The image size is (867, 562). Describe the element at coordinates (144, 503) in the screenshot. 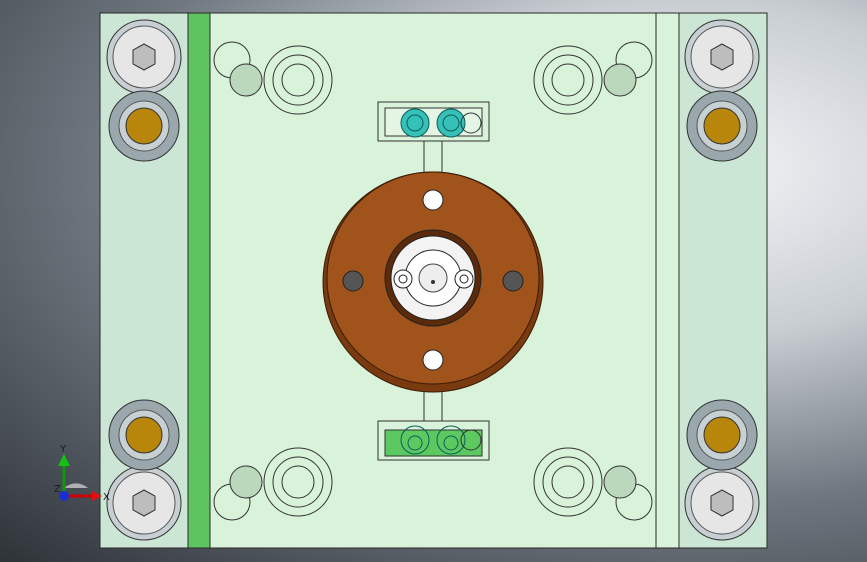

I see `screw-bottom-left` at that location.